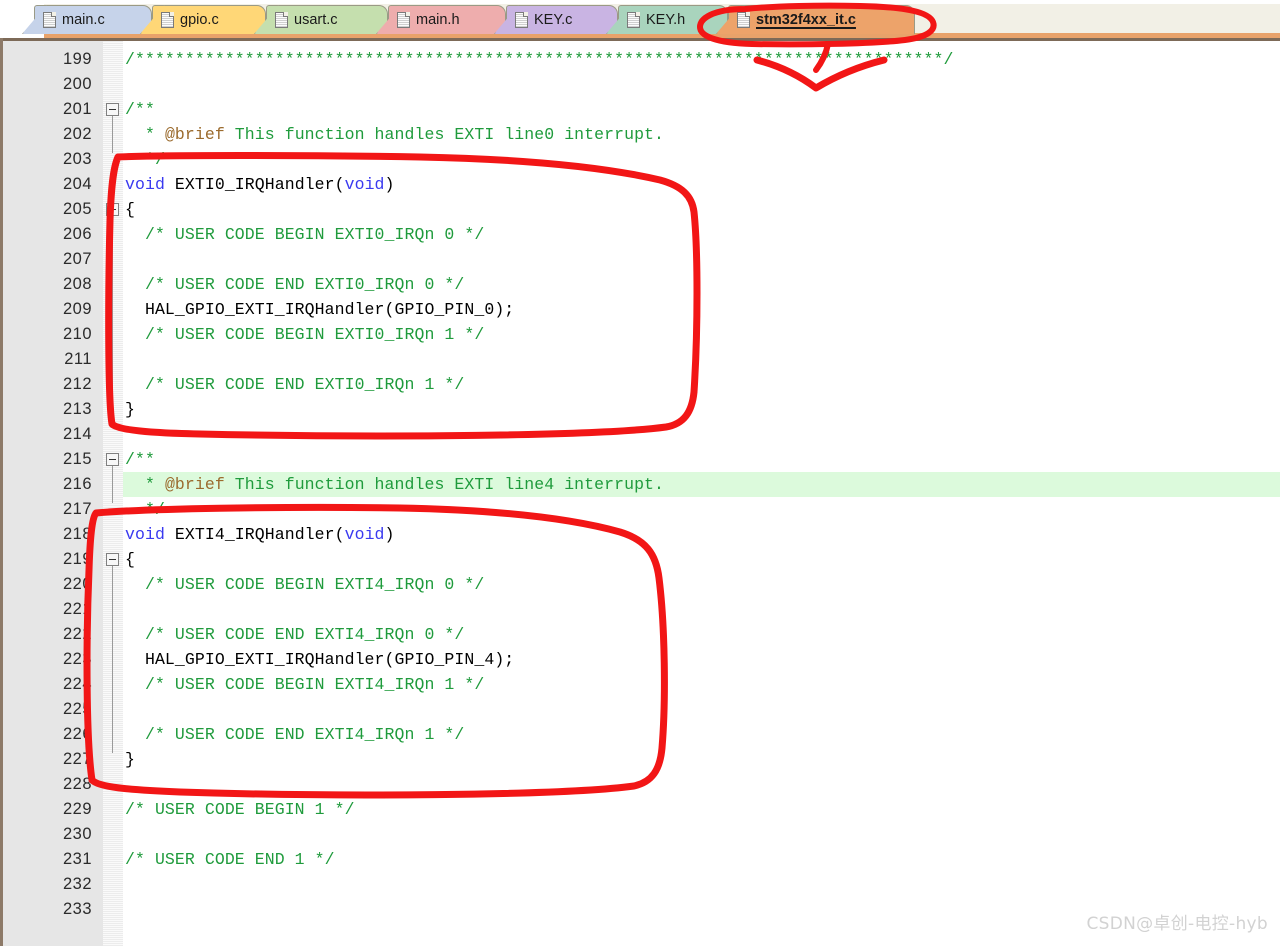  I want to click on code-line-row: 204 void EXTI0_IRQHandler(void), so click(640, 184).